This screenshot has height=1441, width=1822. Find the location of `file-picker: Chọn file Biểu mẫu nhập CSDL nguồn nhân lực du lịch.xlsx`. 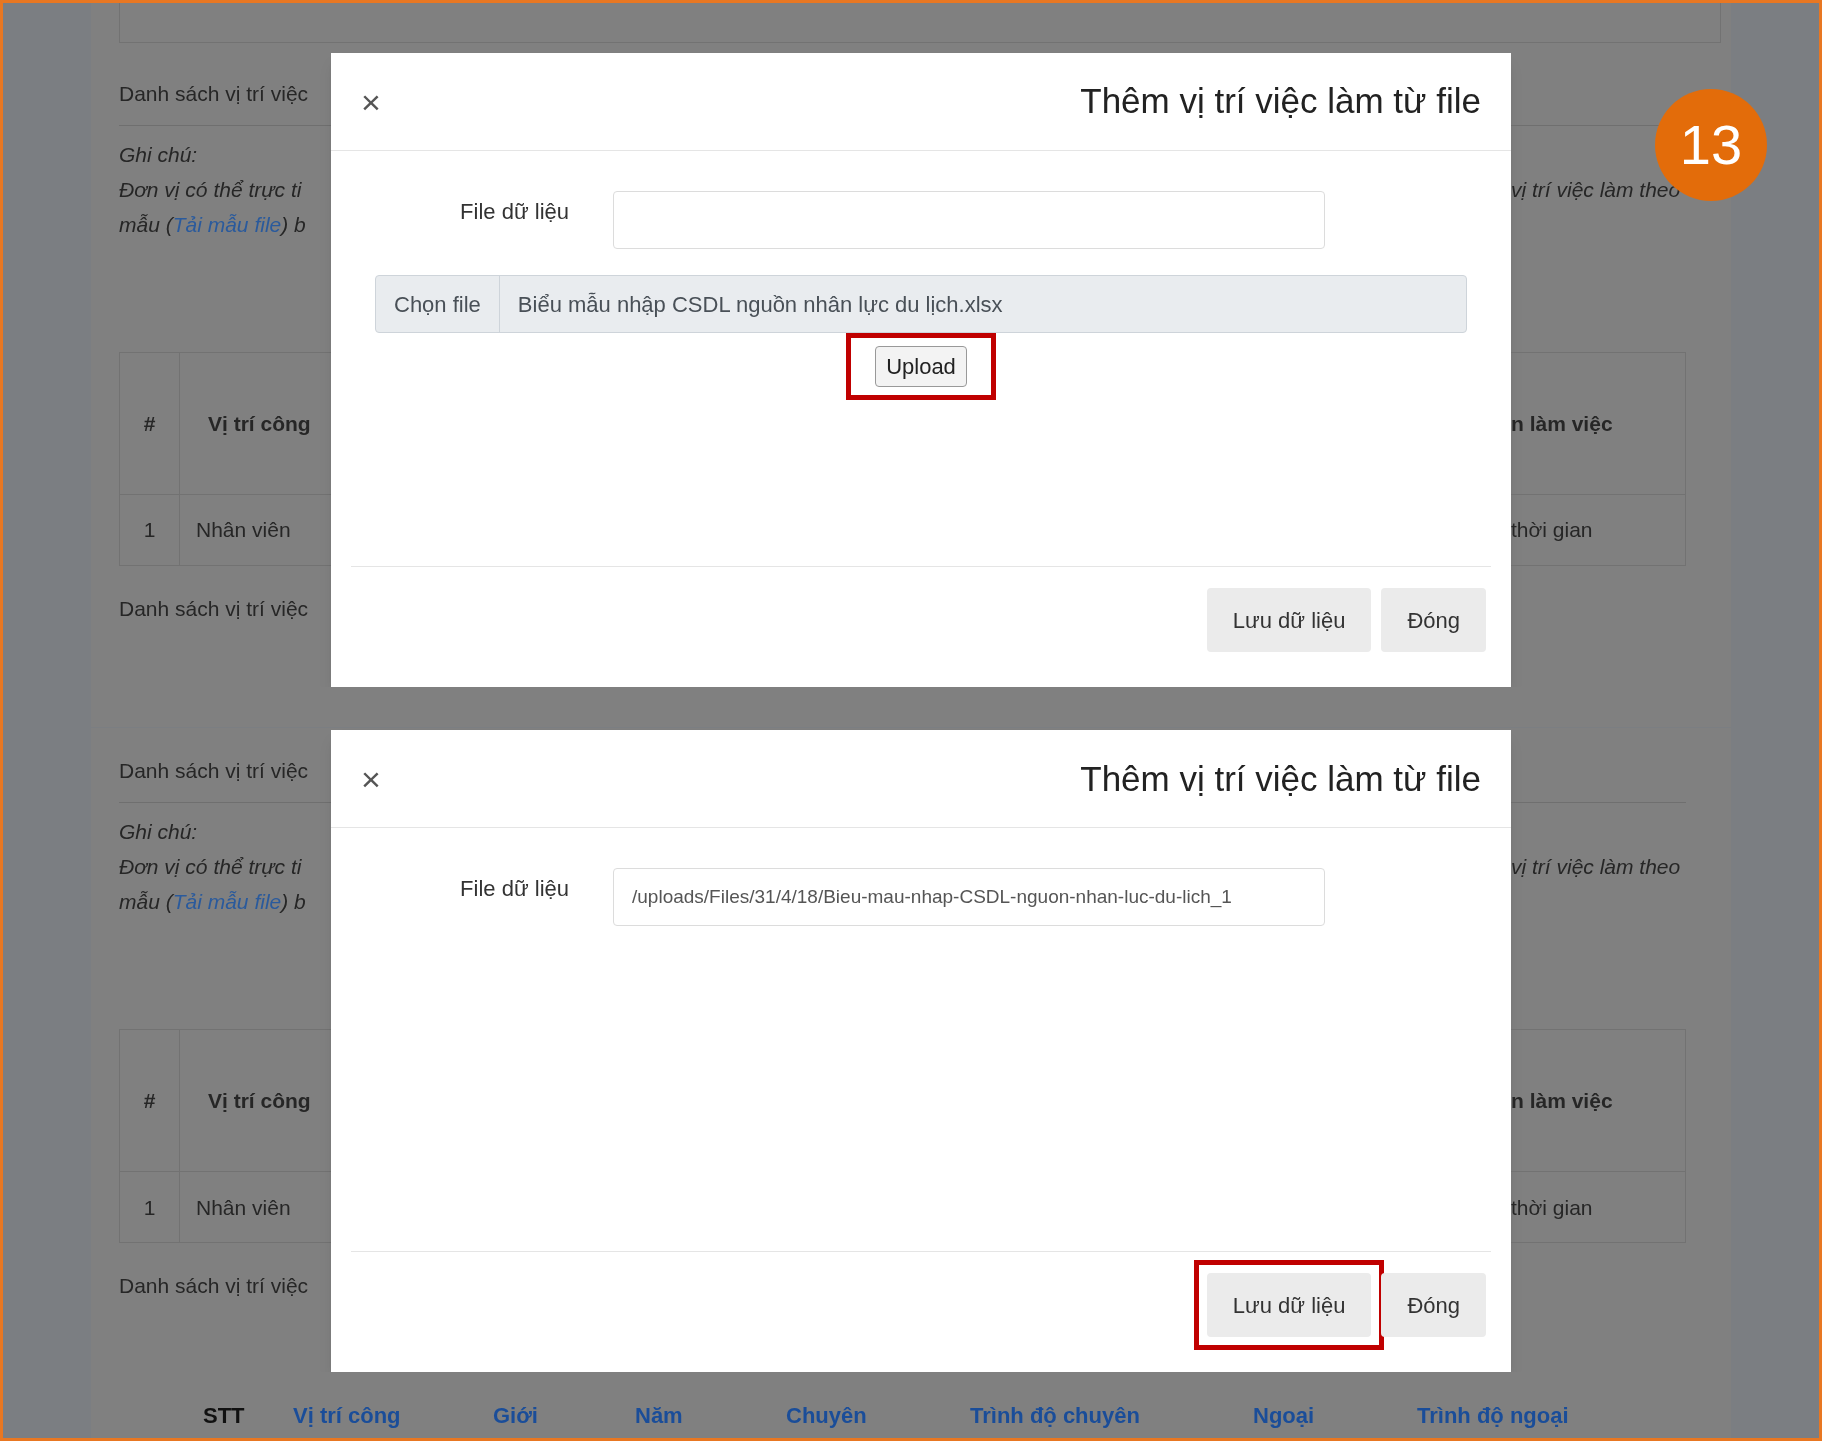

file-picker: Chọn file Biểu mẫu nhập CSDL nguồn nhân lực du lịch.xlsx is located at coordinates (921, 304).